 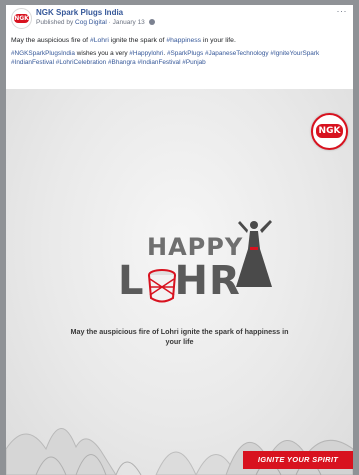 What do you see at coordinates (193, 62) in the screenshot?
I see `hashtag-link: #Punjab` at bounding box center [193, 62].